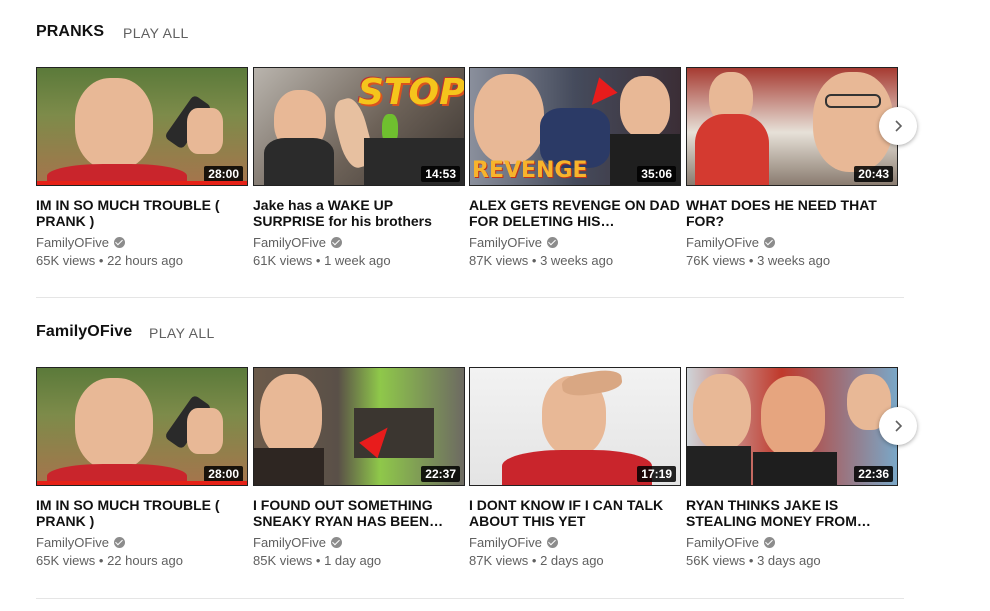  What do you see at coordinates (792, 260) in the screenshot?
I see `video-meta: 76K views • 3 weeks ago` at bounding box center [792, 260].